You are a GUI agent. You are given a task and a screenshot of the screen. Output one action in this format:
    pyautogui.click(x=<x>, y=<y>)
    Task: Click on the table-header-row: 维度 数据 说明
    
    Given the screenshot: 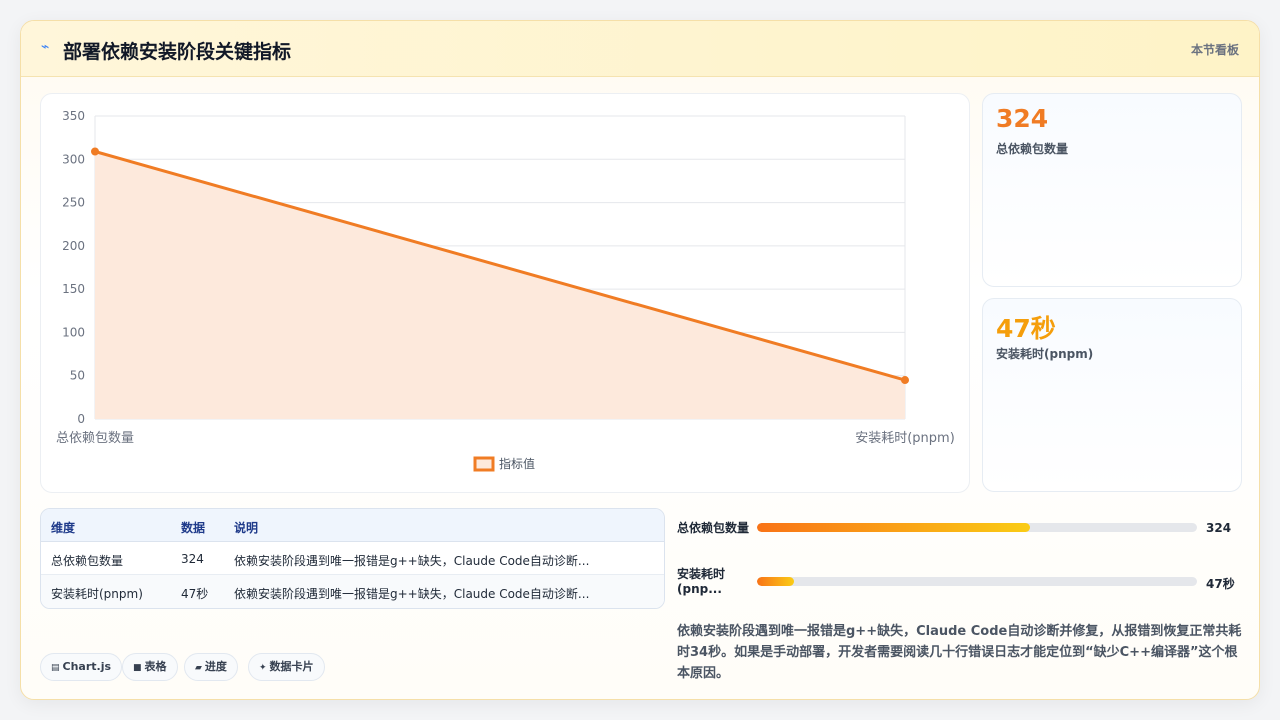 What is the action you would take?
    pyautogui.click(x=352, y=525)
    